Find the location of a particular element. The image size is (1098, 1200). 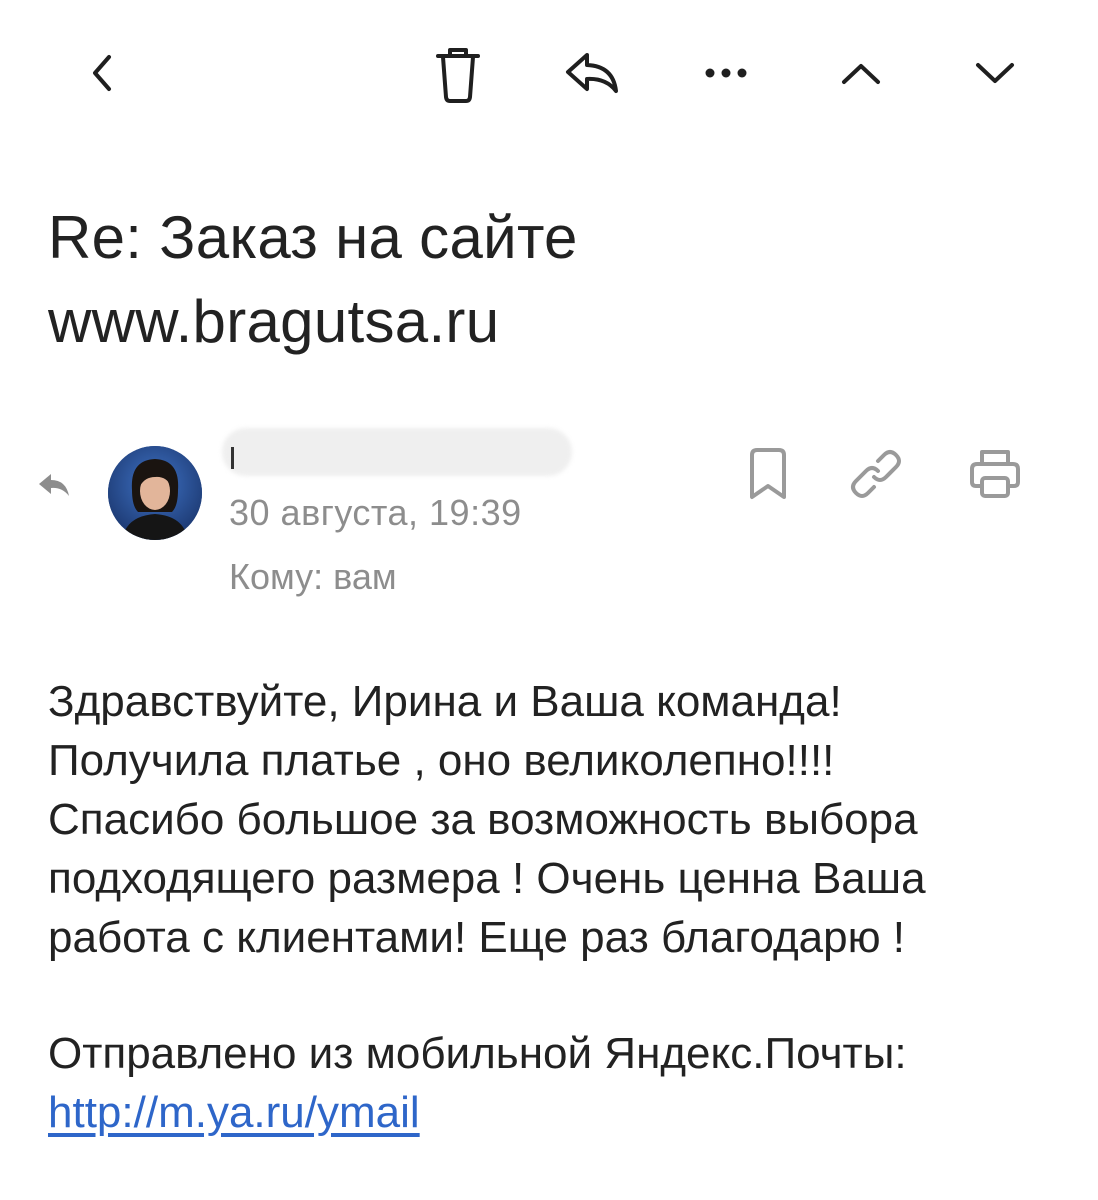

chevron-left-icon is located at coordinates (102, 73).